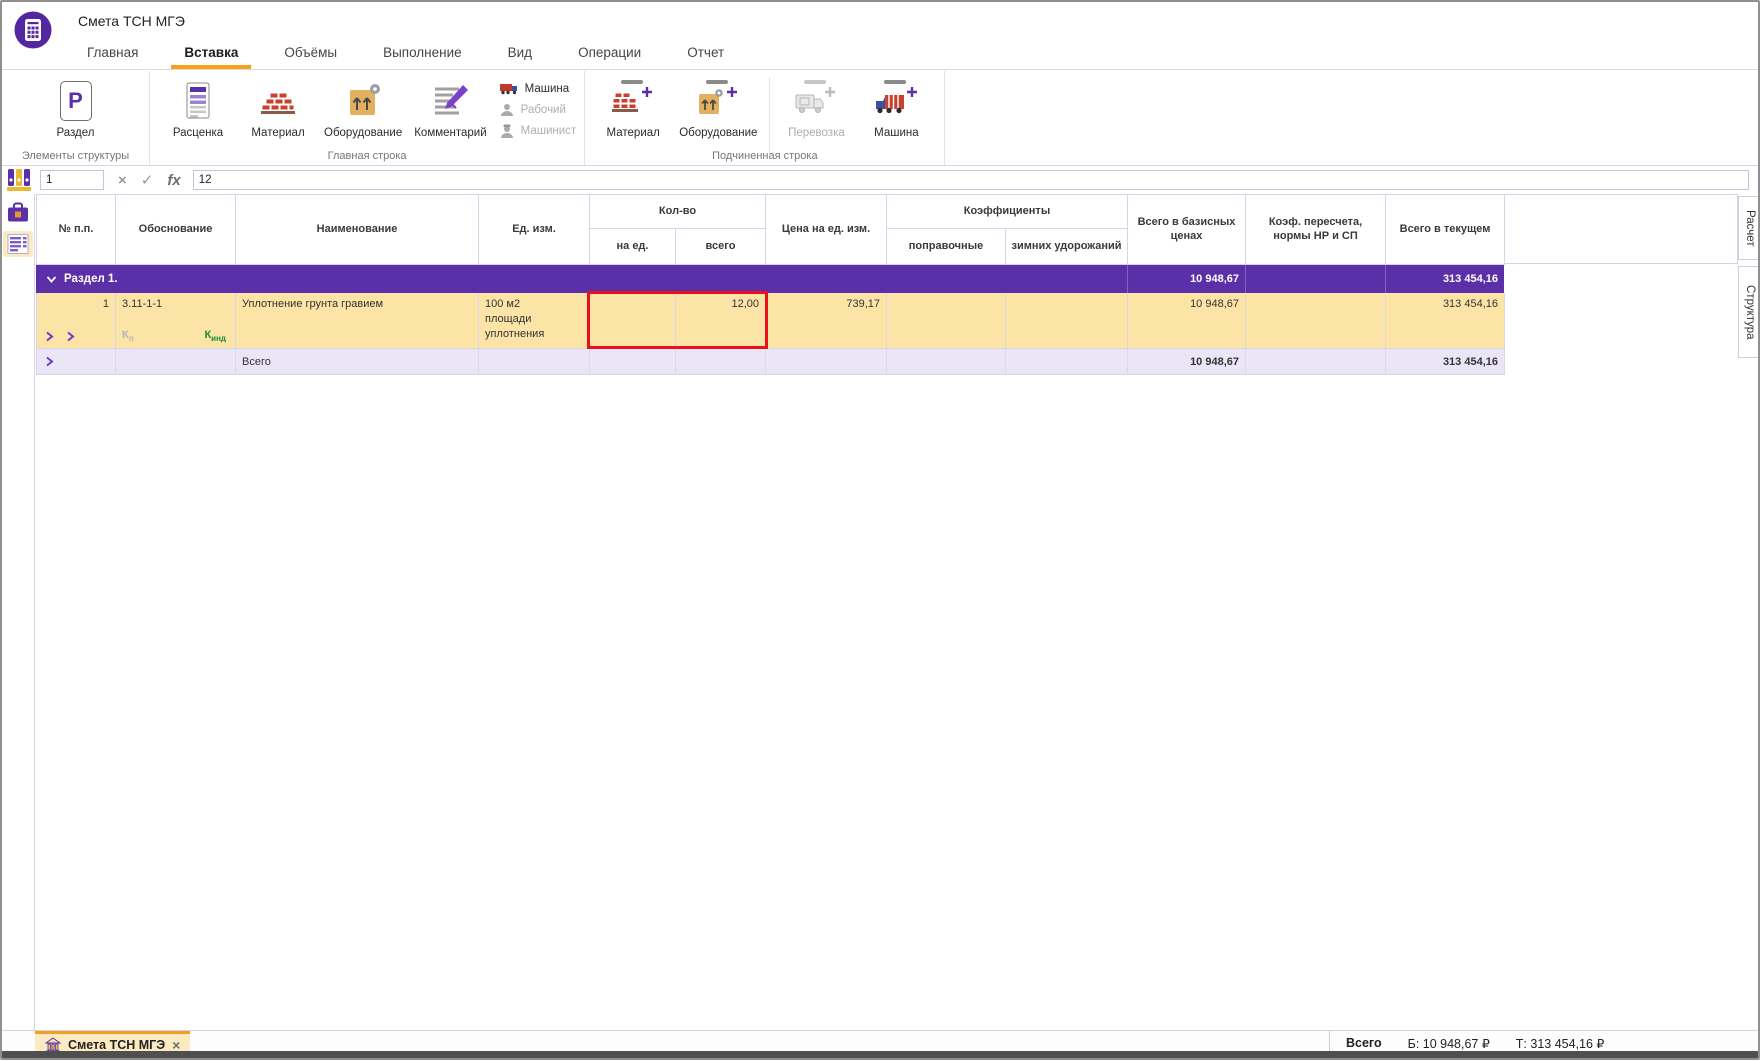 This screenshot has height=1060, width=1760. Describe the element at coordinates (1067, 321) in the screenshot. I see `item-coeff-winter-cell` at that location.